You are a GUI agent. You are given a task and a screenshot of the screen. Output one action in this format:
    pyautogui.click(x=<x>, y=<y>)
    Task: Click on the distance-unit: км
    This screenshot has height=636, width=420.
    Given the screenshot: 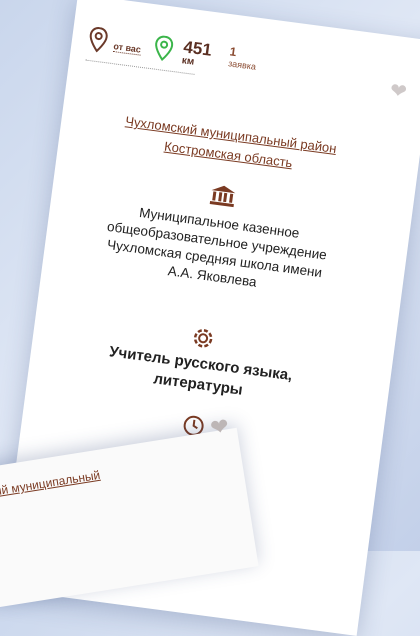 What is the action you would take?
    pyautogui.click(x=188, y=61)
    